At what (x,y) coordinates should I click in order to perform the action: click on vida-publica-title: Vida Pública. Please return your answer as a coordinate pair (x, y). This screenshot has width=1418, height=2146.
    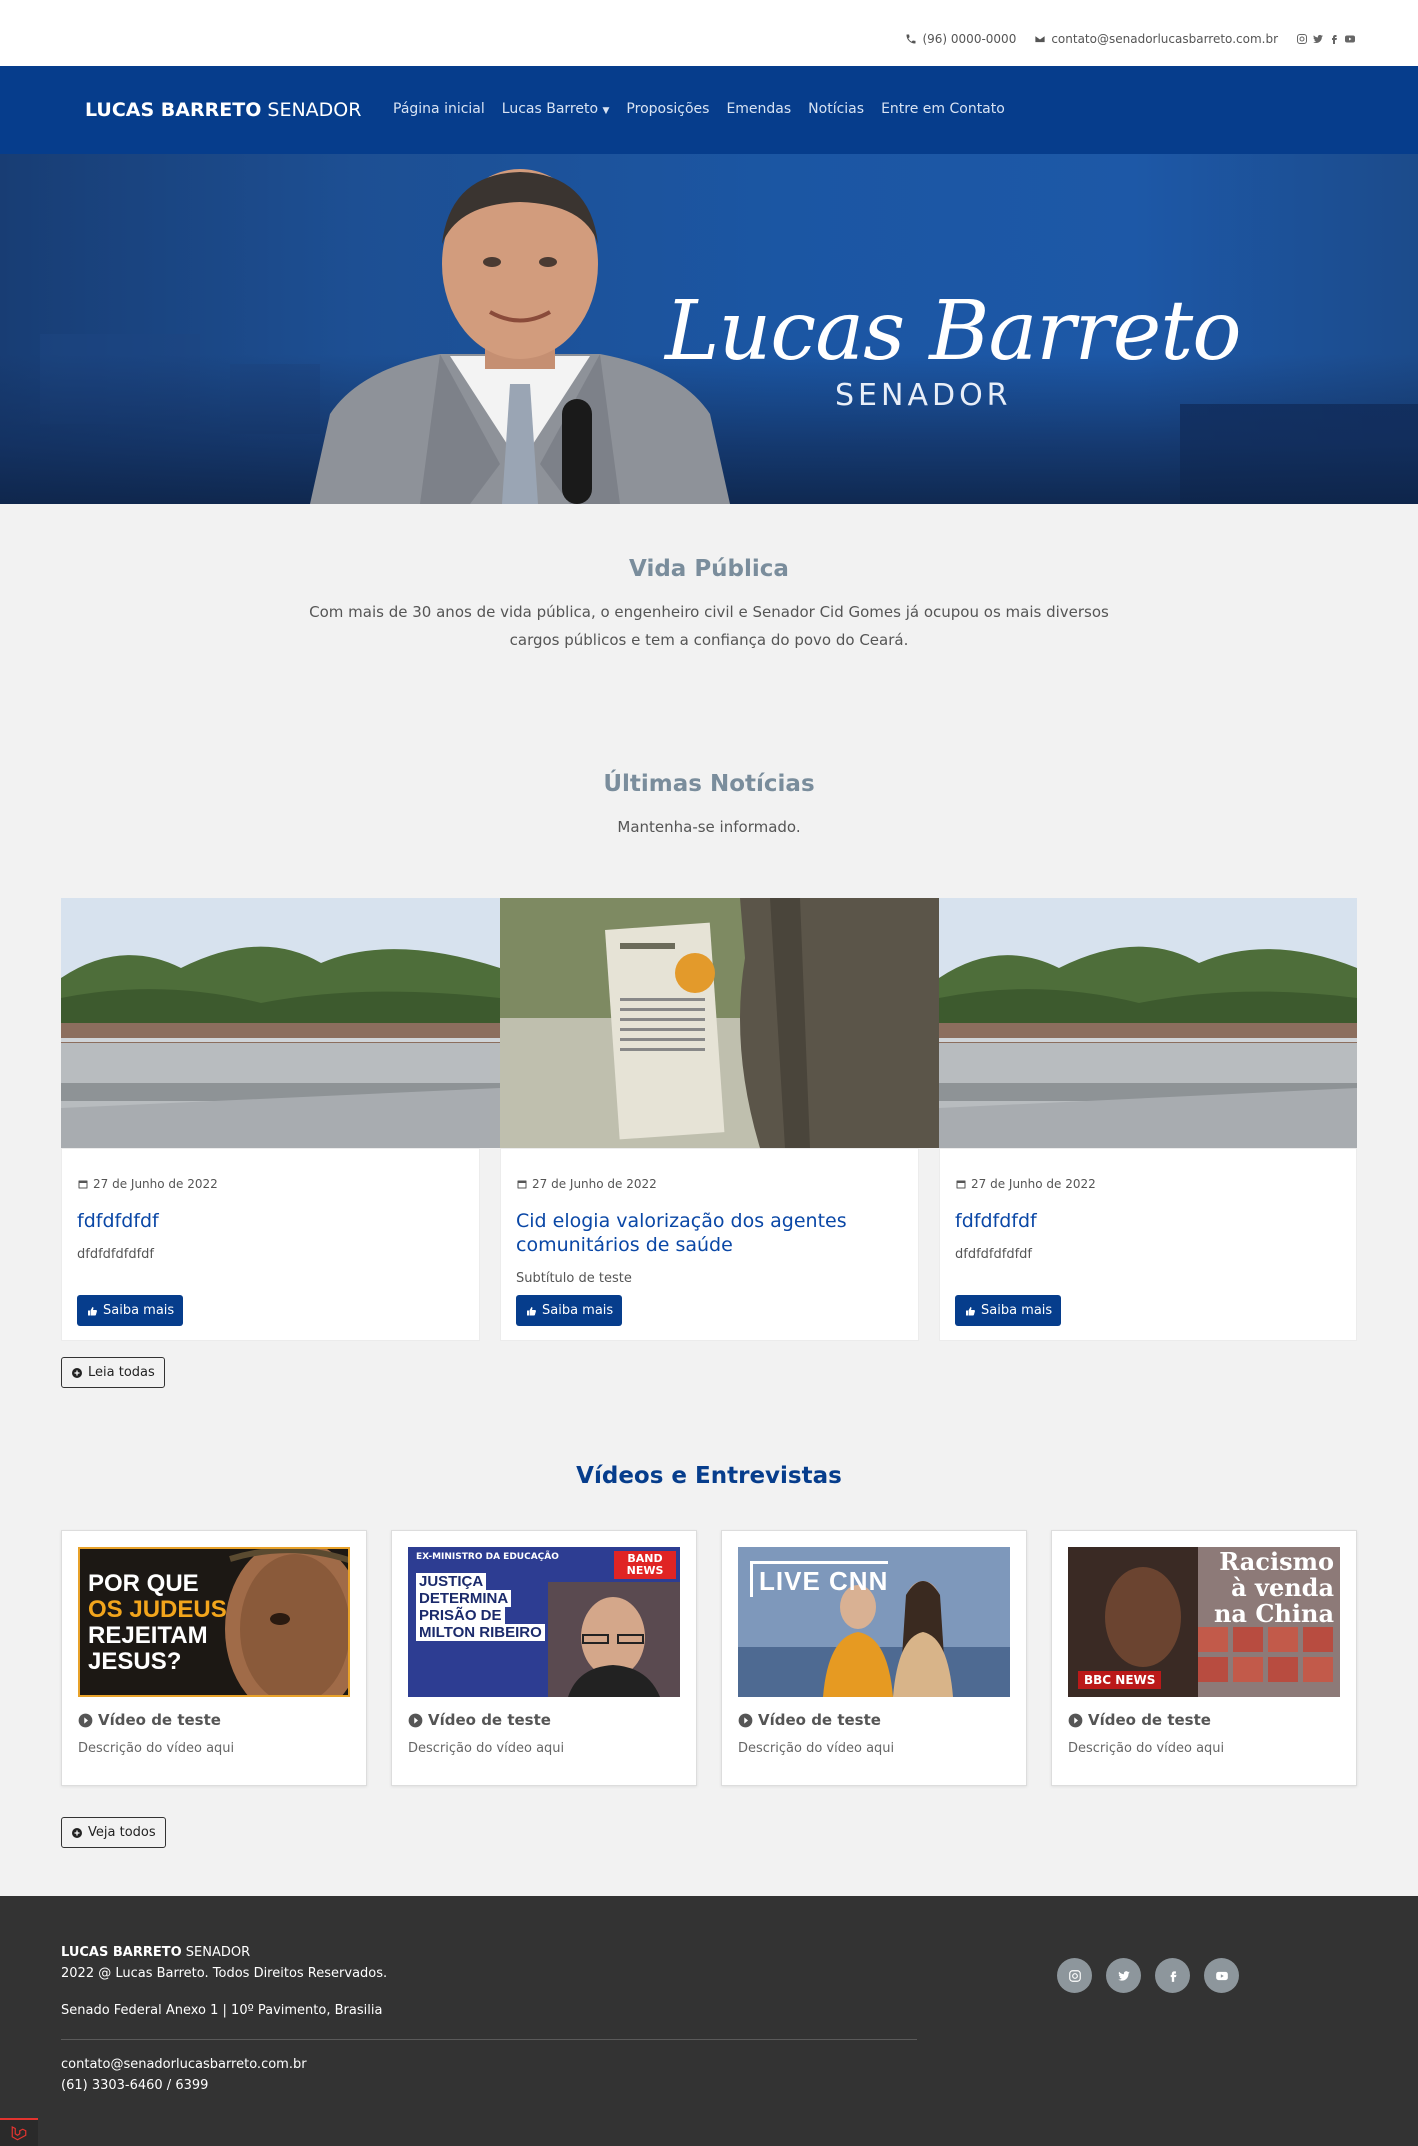
    Looking at the image, I should click on (709, 569).